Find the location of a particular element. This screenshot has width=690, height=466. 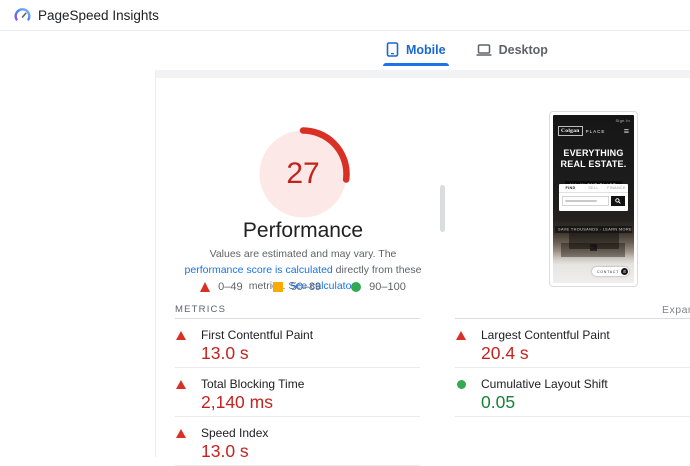

shot-search-card: FIND SELL FINANCE is located at coordinates (593, 197).